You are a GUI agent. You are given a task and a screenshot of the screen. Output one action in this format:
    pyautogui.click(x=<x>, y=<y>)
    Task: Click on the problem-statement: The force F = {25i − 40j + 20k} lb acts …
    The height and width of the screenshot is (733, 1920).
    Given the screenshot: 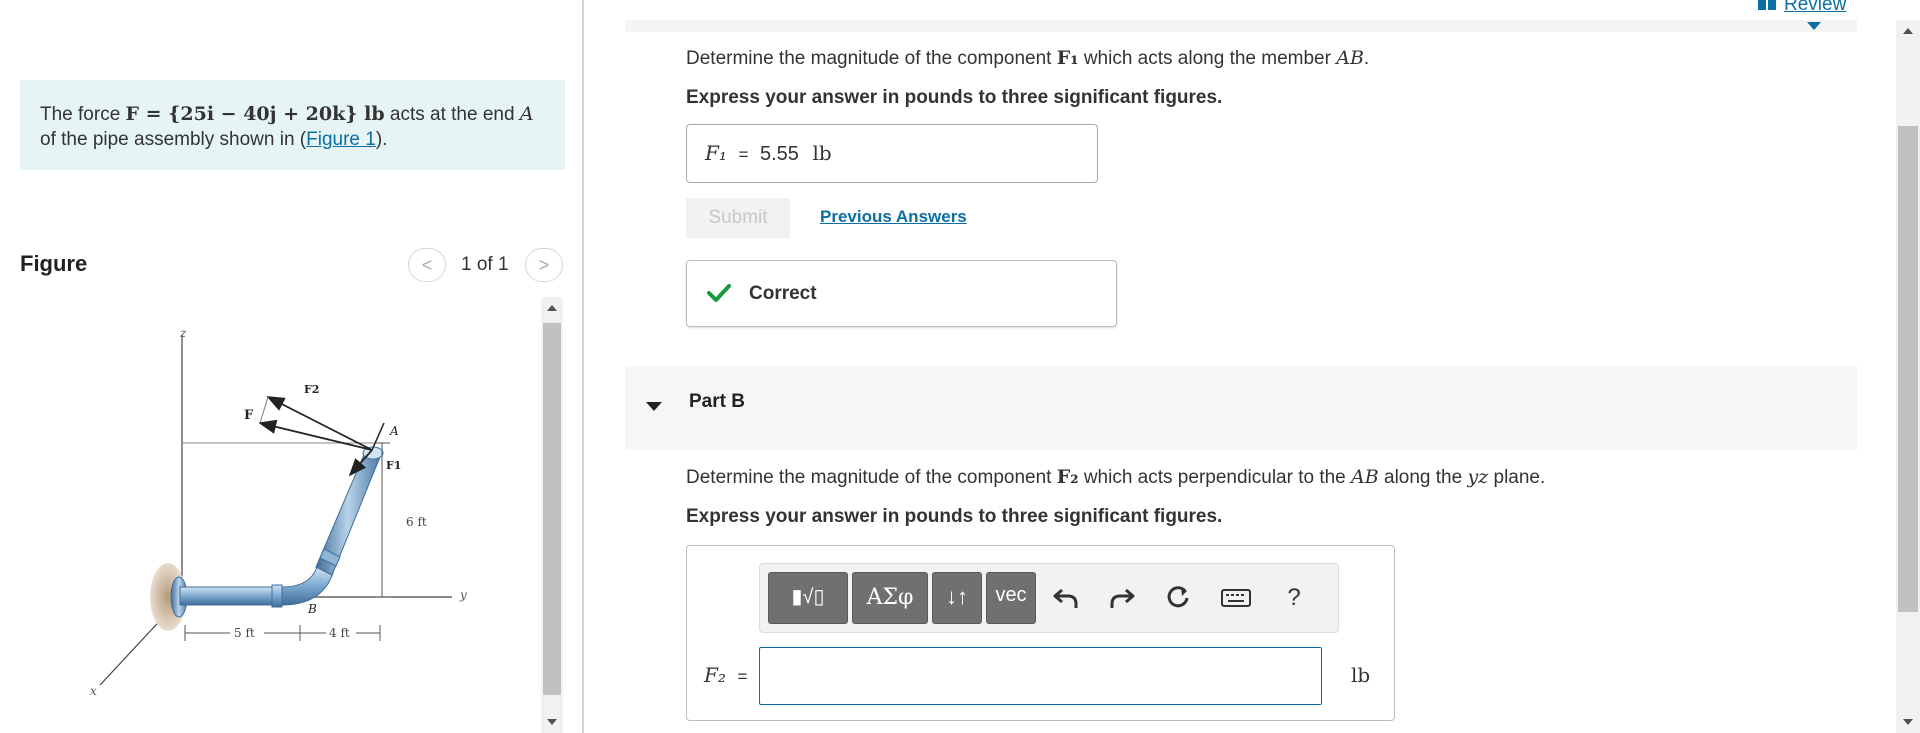 What is the action you would take?
    pyautogui.click(x=292, y=125)
    